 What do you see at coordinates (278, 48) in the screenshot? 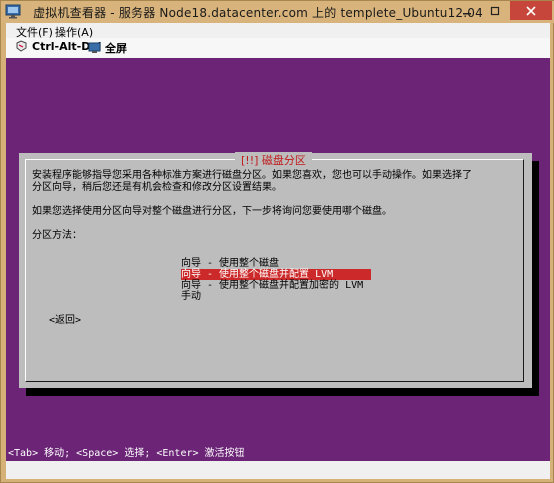
I see `toolbar: Ctrl-Alt-Del 全屏` at bounding box center [278, 48].